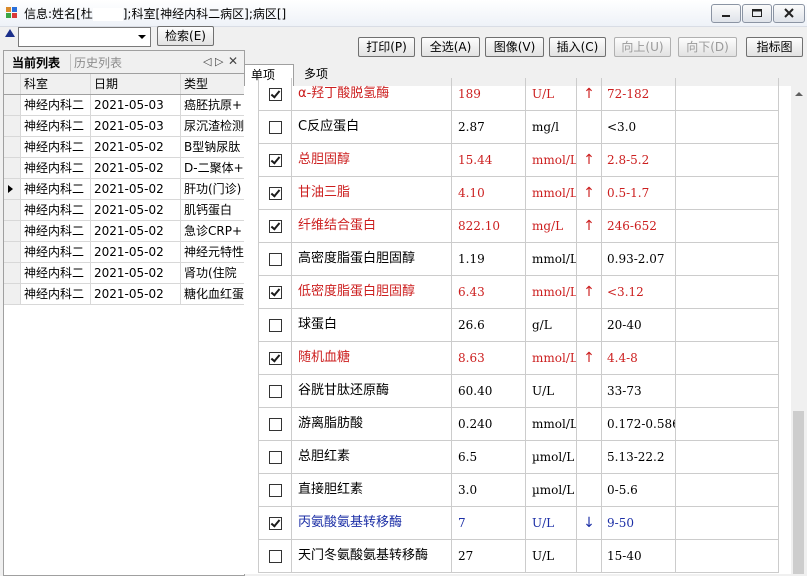  I want to click on image-button: 图像(V), so click(514, 47).